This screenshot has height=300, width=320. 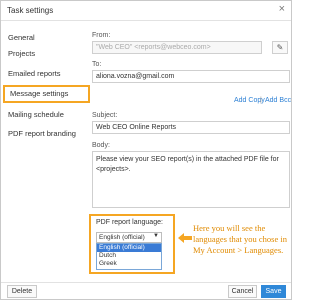 I want to click on subject-field: Web CEO Online Reports, so click(x=191, y=127).